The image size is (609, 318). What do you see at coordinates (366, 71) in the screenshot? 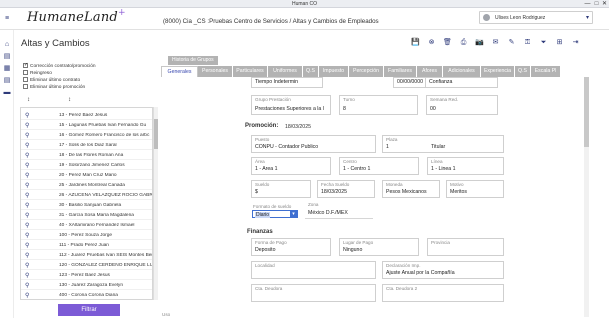
I see `tab-percepci-n: Percepción` at bounding box center [366, 71].